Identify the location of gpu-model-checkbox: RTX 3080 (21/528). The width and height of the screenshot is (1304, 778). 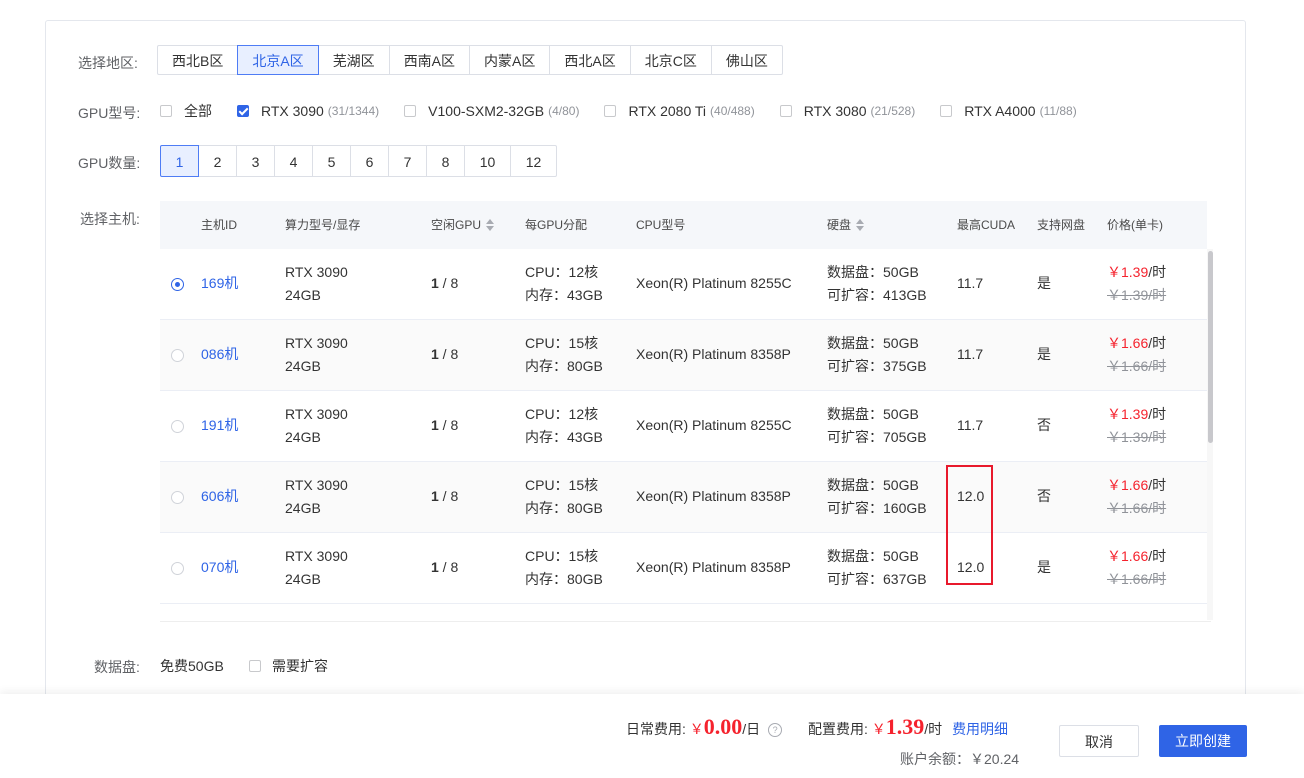
(847, 111).